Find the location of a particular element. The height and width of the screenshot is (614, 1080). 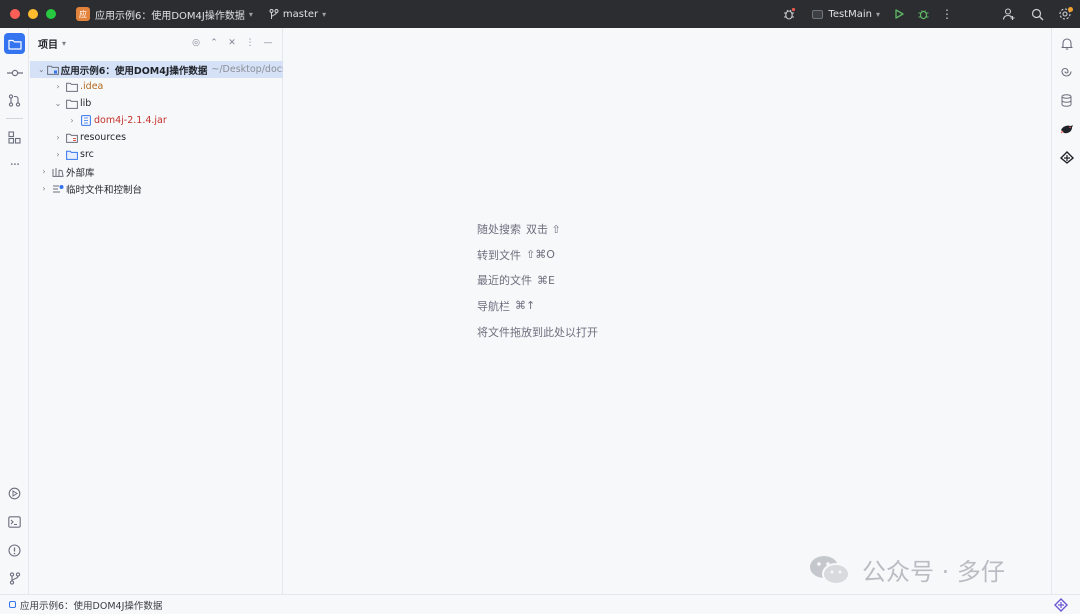

database-icon is located at coordinates (1066, 100).